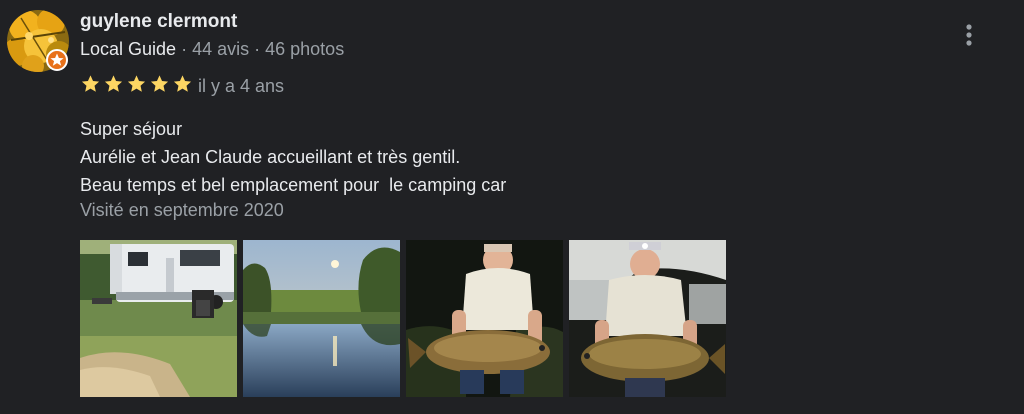 The height and width of the screenshot is (414, 1024). What do you see at coordinates (131, 129) in the screenshot?
I see `review-text-line: Super séjour` at bounding box center [131, 129].